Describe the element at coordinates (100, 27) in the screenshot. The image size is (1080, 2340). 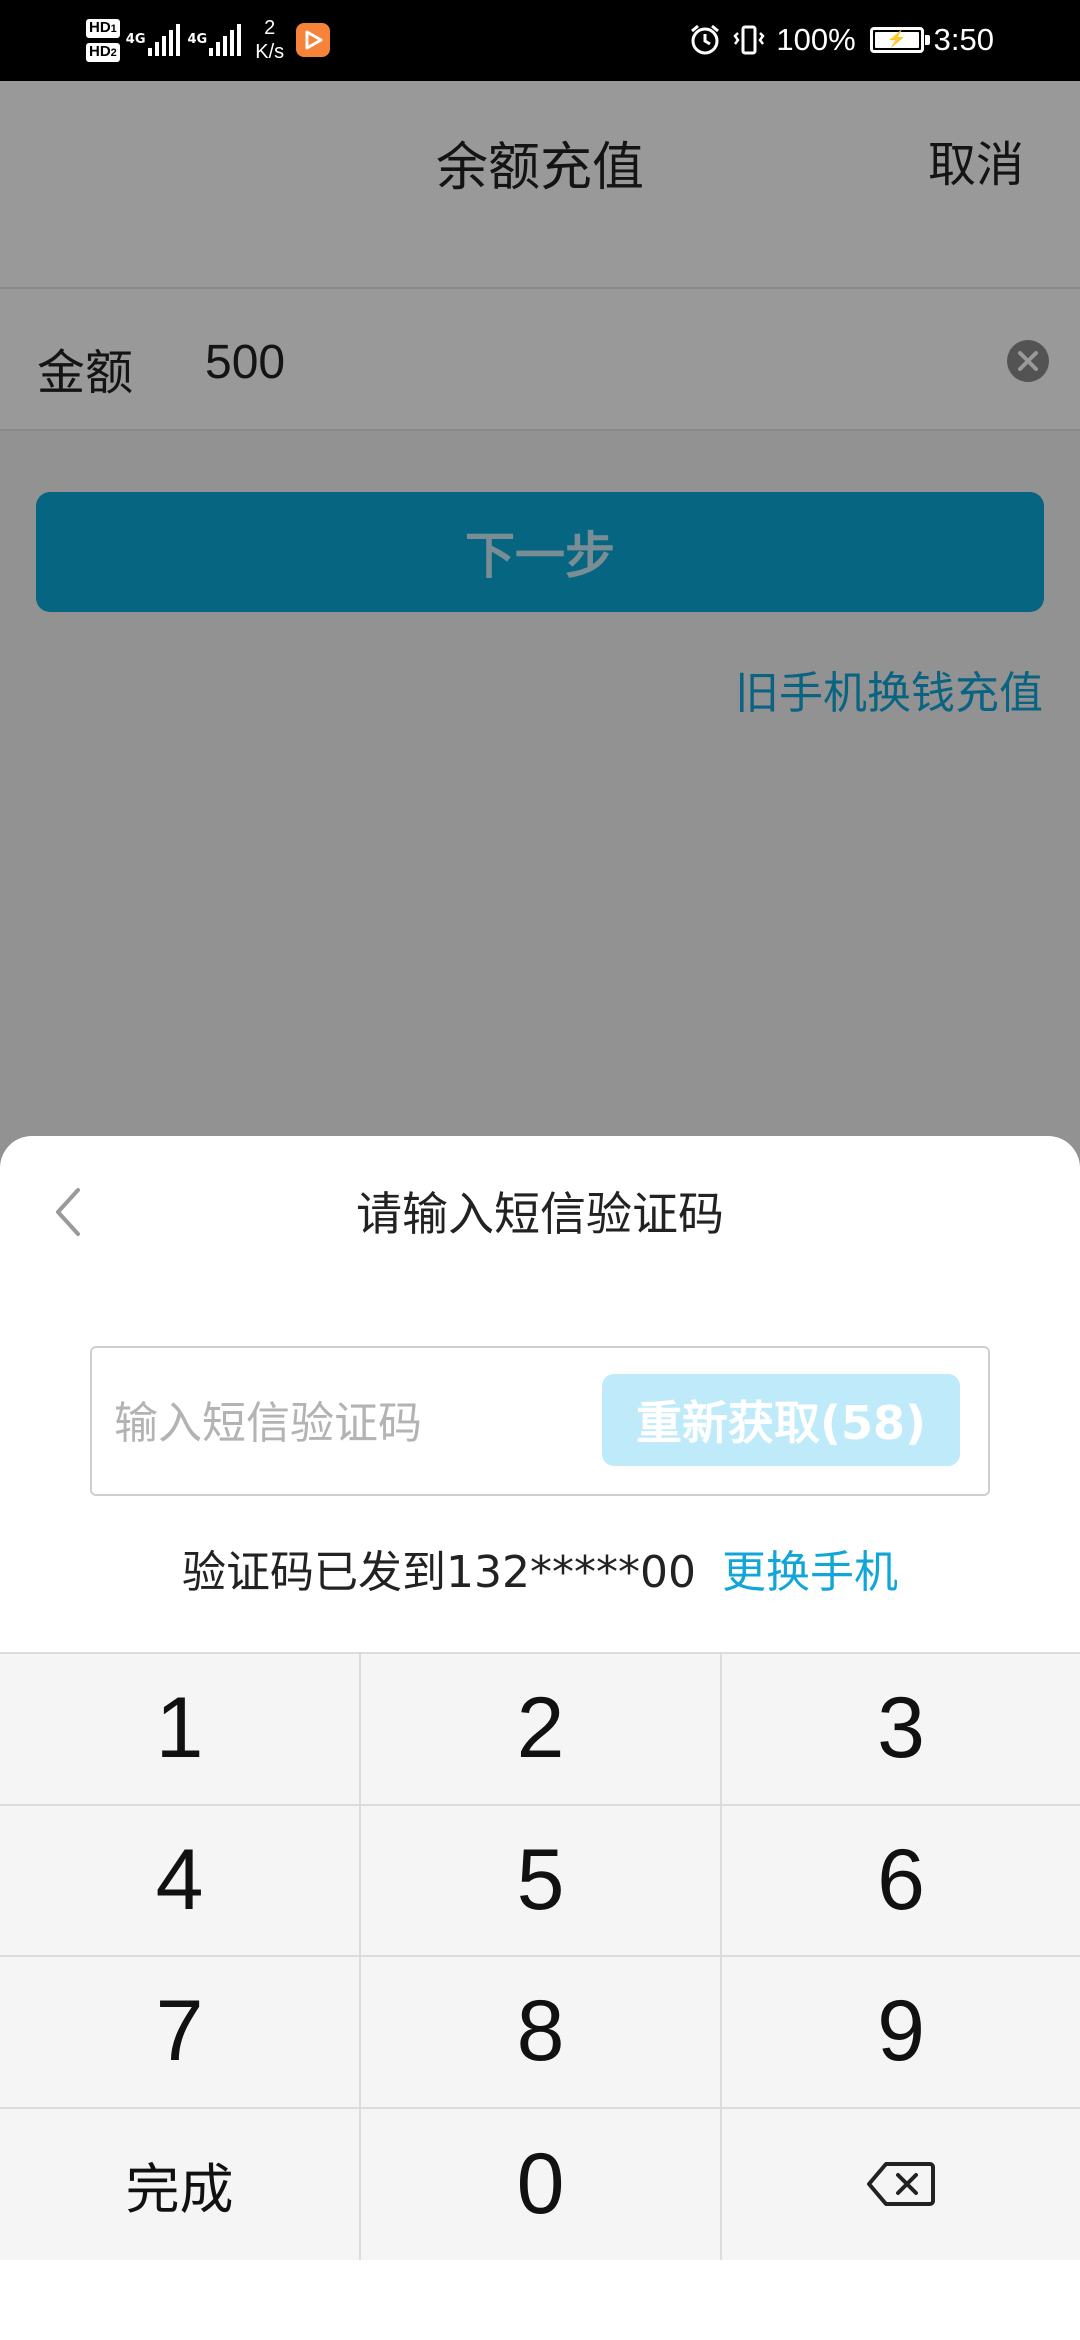
I see `hd1-text: HD` at that location.